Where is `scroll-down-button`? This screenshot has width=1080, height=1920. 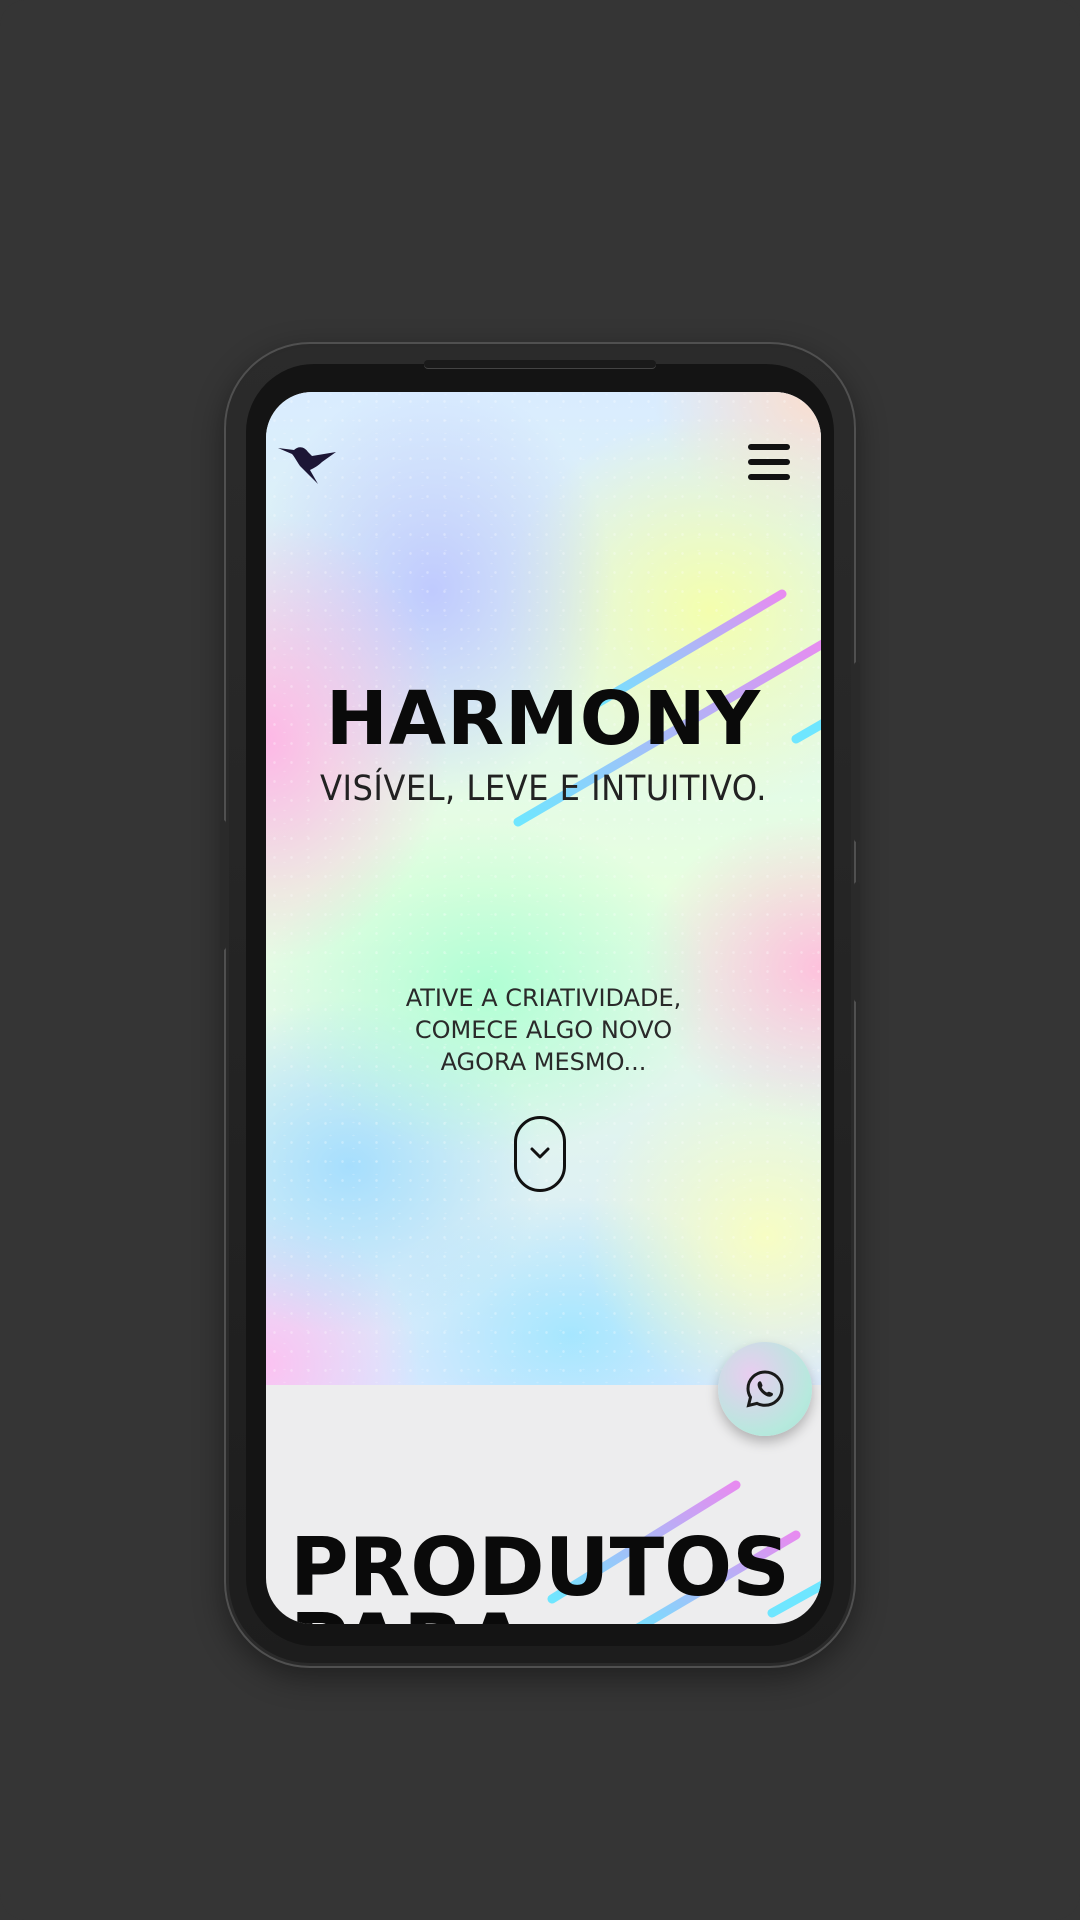 scroll-down-button is located at coordinates (540, 1154).